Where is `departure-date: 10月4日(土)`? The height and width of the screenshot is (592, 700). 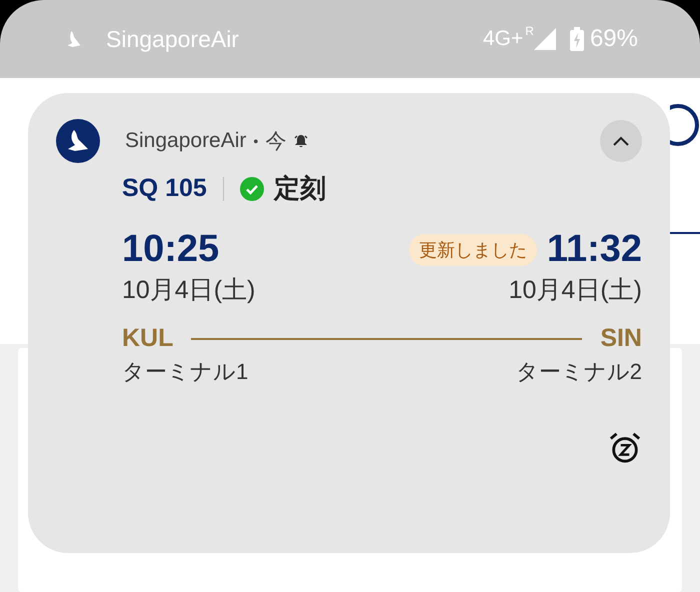 departure-date: 10月4日(土) is located at coordinates (189, 290).